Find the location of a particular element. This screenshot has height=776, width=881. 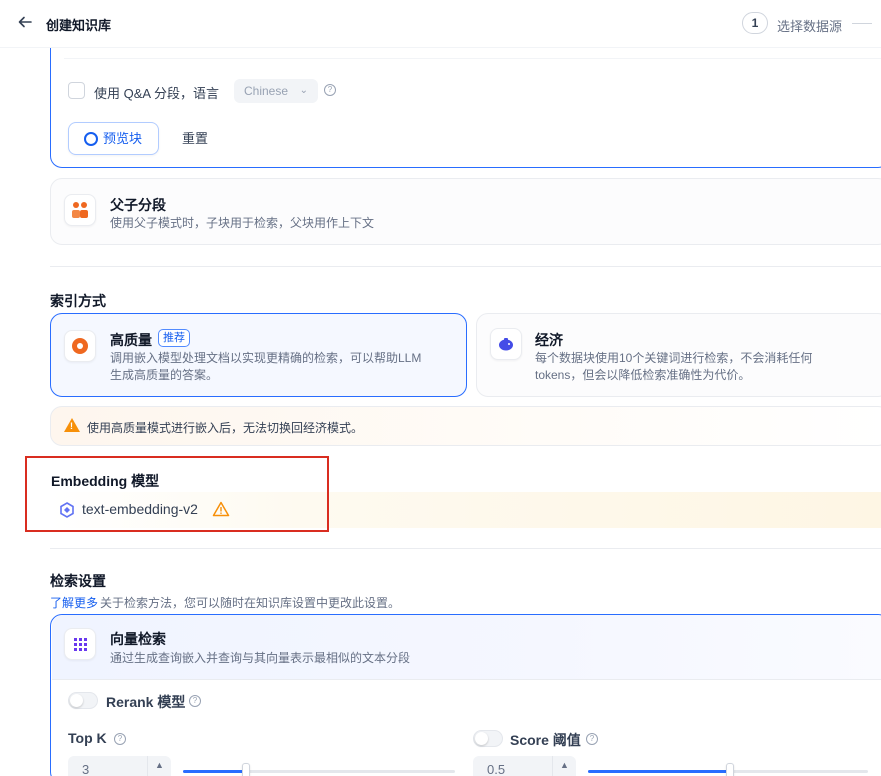

recommended-badge: 推荐 is located at coordinates (174, 338).